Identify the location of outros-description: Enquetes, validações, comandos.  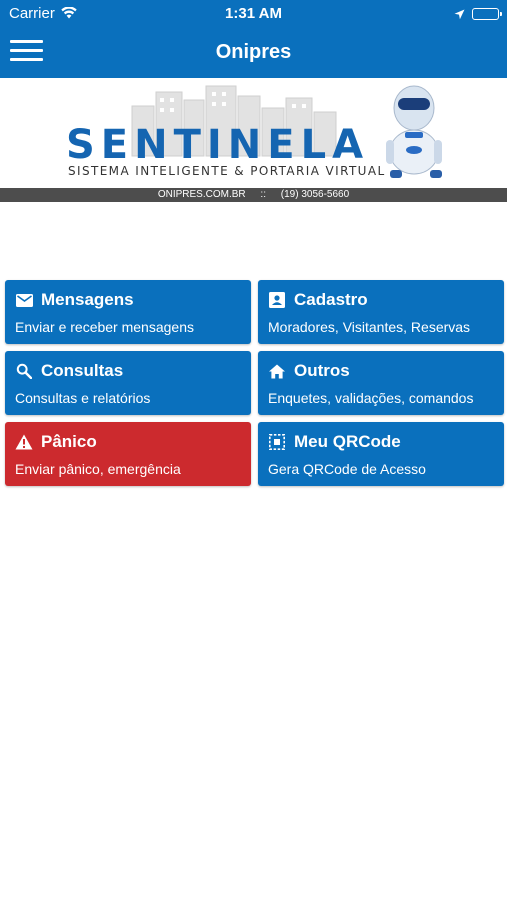
(371, 398).